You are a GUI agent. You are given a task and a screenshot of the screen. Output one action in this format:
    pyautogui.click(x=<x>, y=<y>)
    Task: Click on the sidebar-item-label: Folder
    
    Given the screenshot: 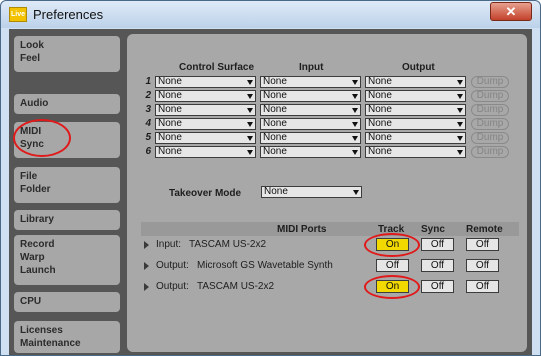 What is the action you would take?
    pyautogui.click(x=35, y=189)
    